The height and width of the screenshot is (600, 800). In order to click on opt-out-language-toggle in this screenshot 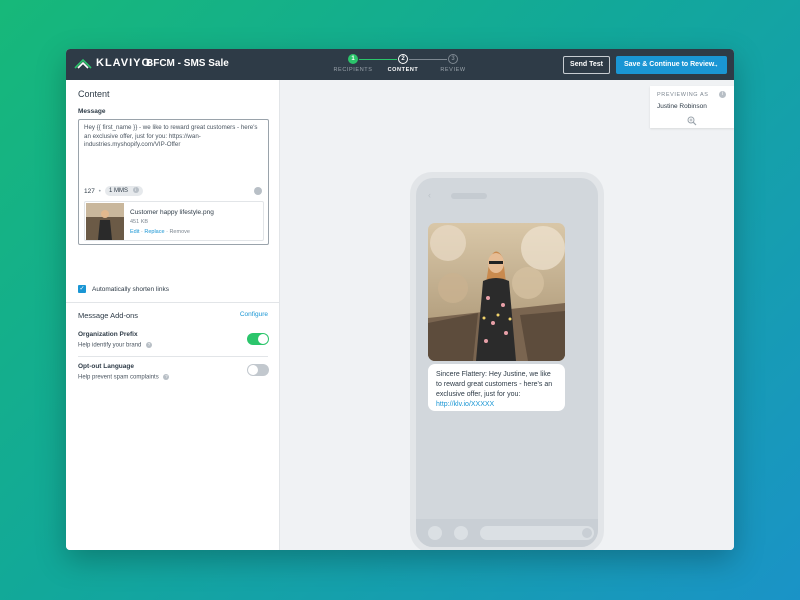, I will do `click(258, 370)`.